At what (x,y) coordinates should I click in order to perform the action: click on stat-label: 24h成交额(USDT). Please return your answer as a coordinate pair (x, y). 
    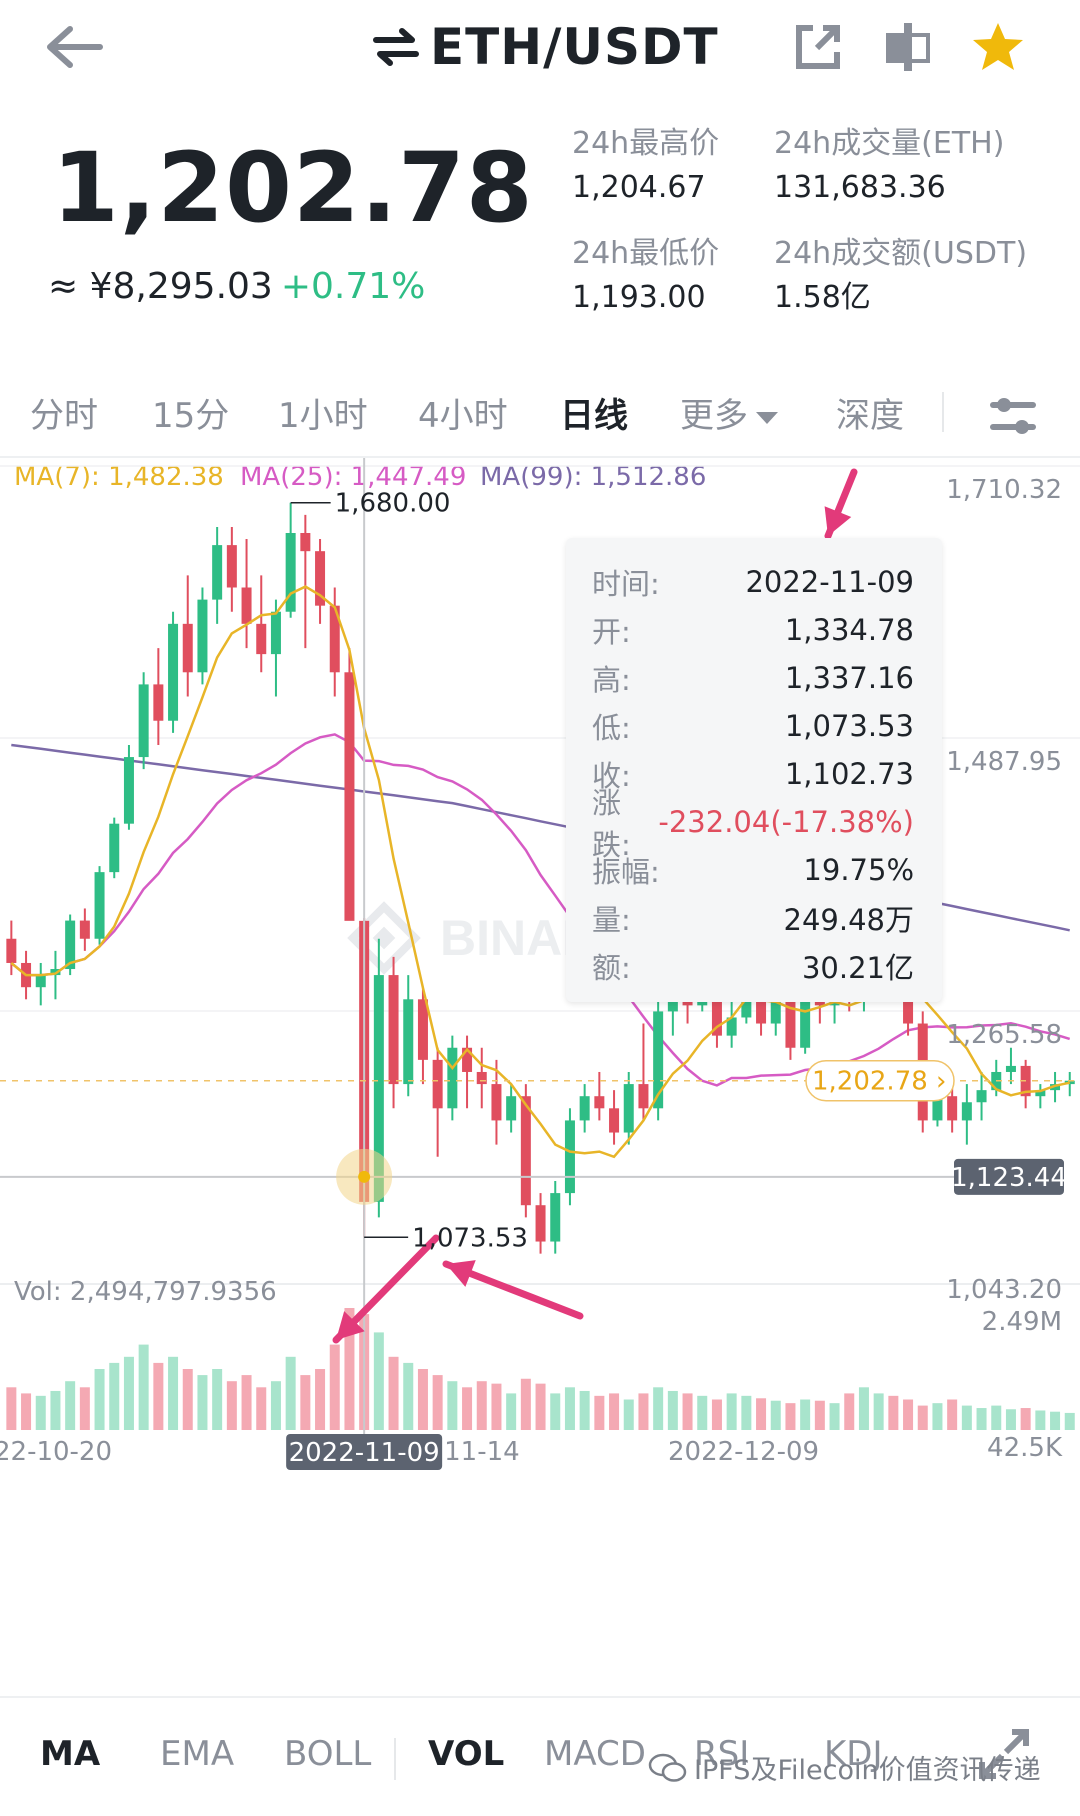
    Looking at the image, I should click on (901, 253).